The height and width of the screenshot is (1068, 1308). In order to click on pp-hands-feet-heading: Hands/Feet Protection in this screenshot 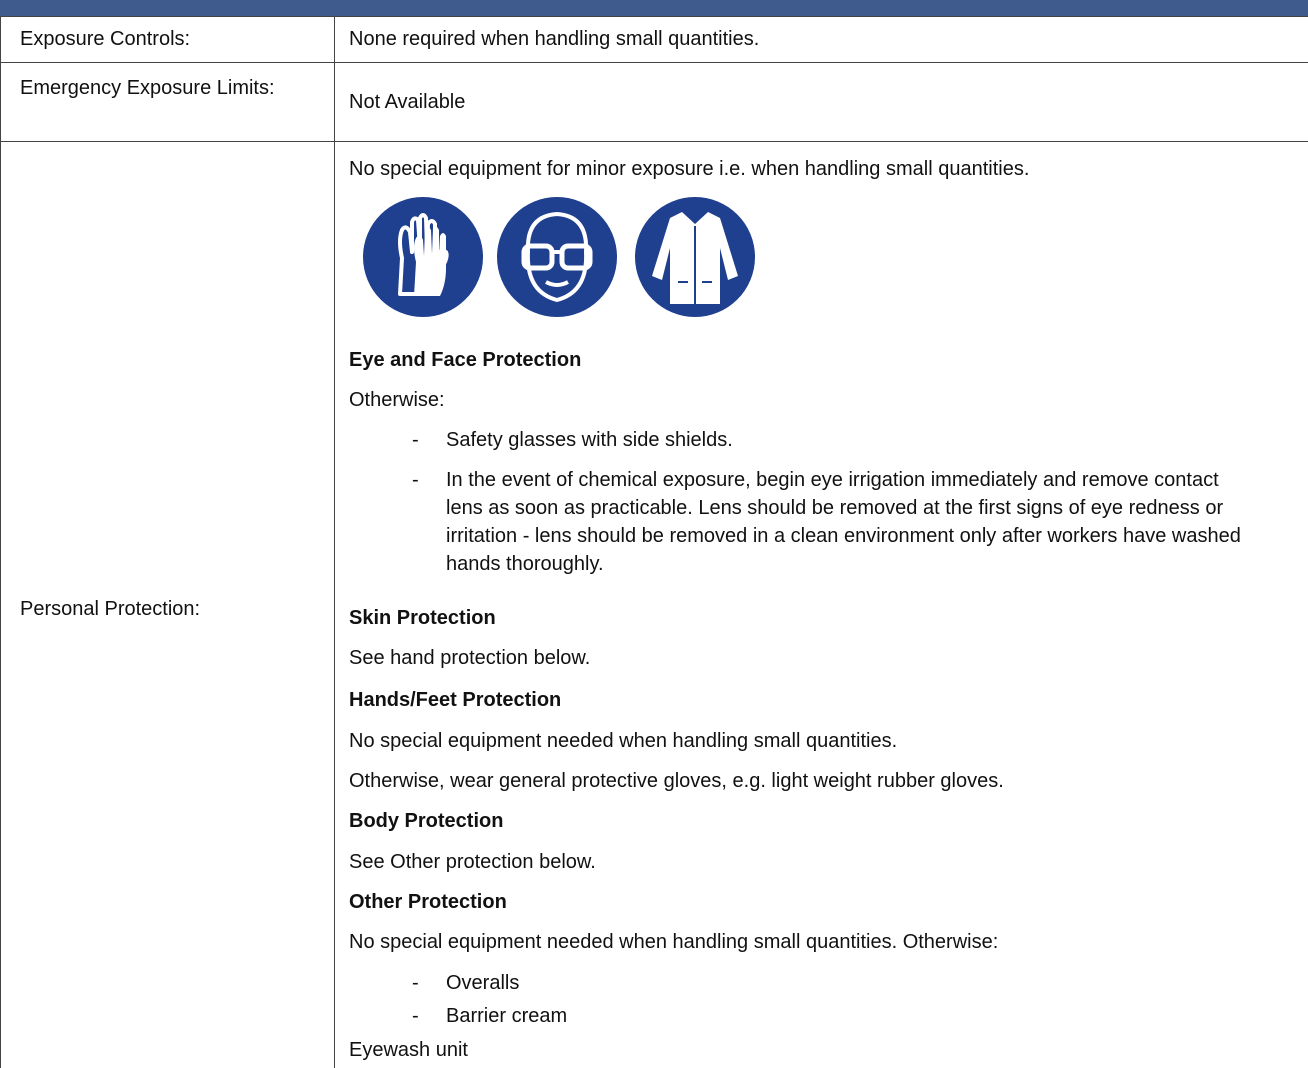, I will do `click(455, 700)`.